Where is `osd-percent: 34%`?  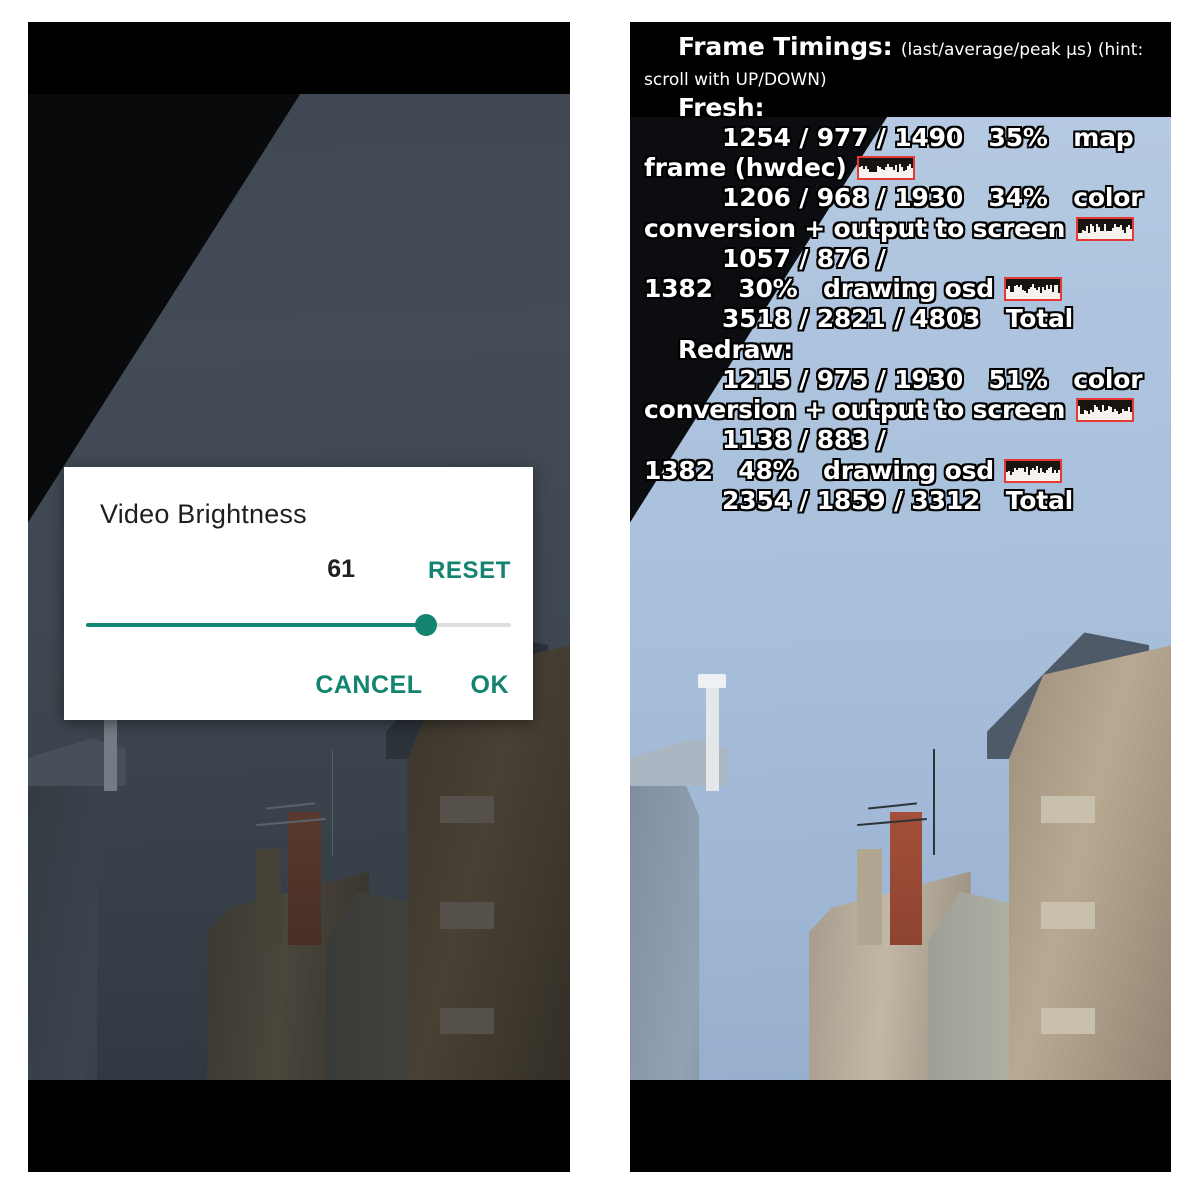 osd-percent: 34% is located at coordinates (1005, 198).